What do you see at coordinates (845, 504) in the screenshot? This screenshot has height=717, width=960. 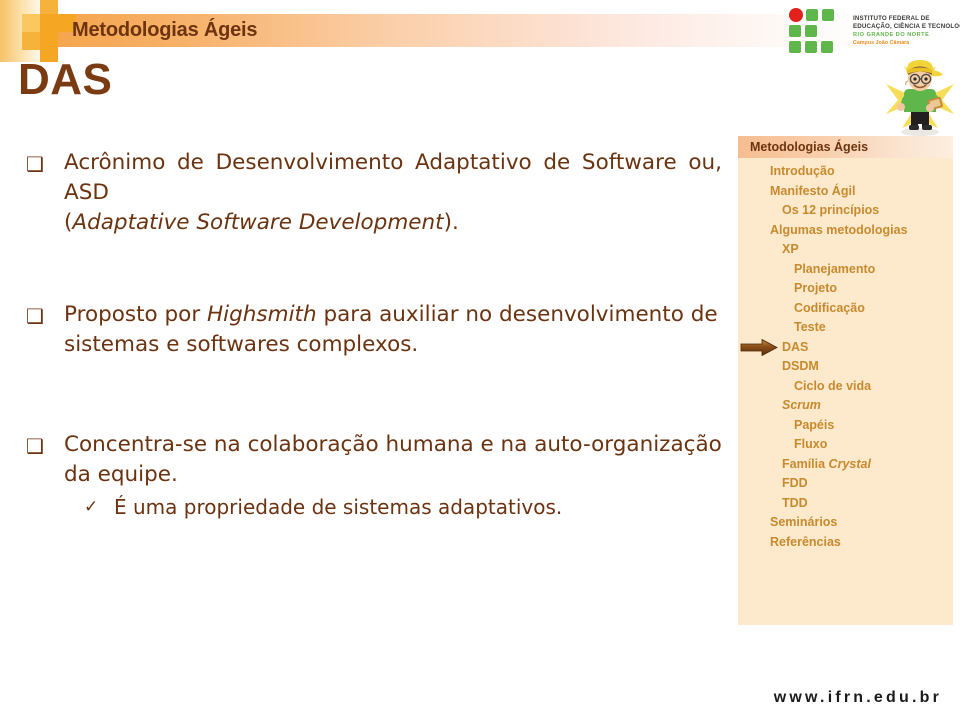 I see `sidebar-item-tdd: TDD` at bounding box center [845, 504].